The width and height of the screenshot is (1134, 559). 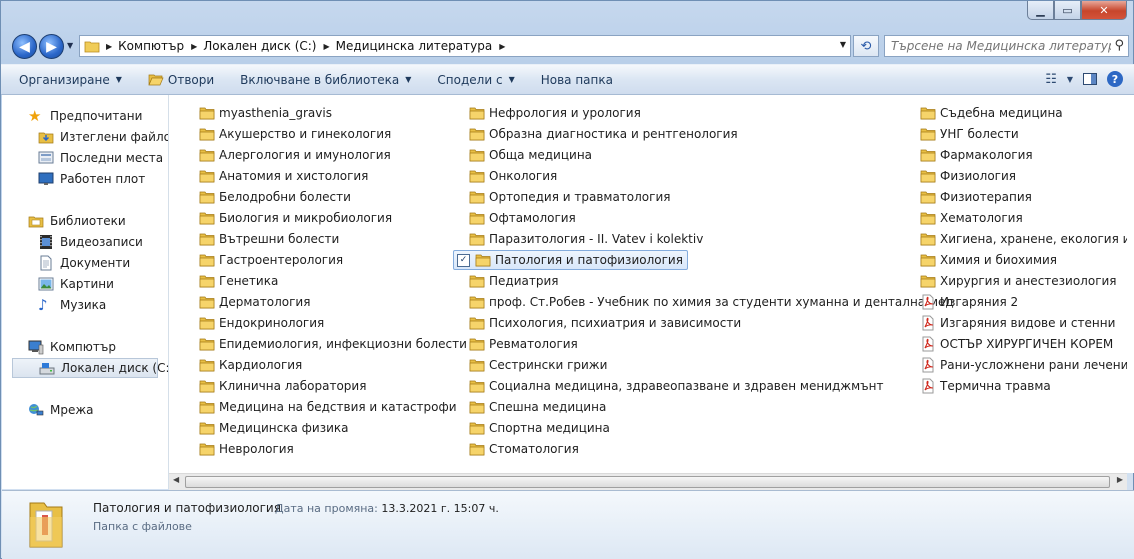 I want to click on nav-computer: Компютър, so click(x=72, y=347).